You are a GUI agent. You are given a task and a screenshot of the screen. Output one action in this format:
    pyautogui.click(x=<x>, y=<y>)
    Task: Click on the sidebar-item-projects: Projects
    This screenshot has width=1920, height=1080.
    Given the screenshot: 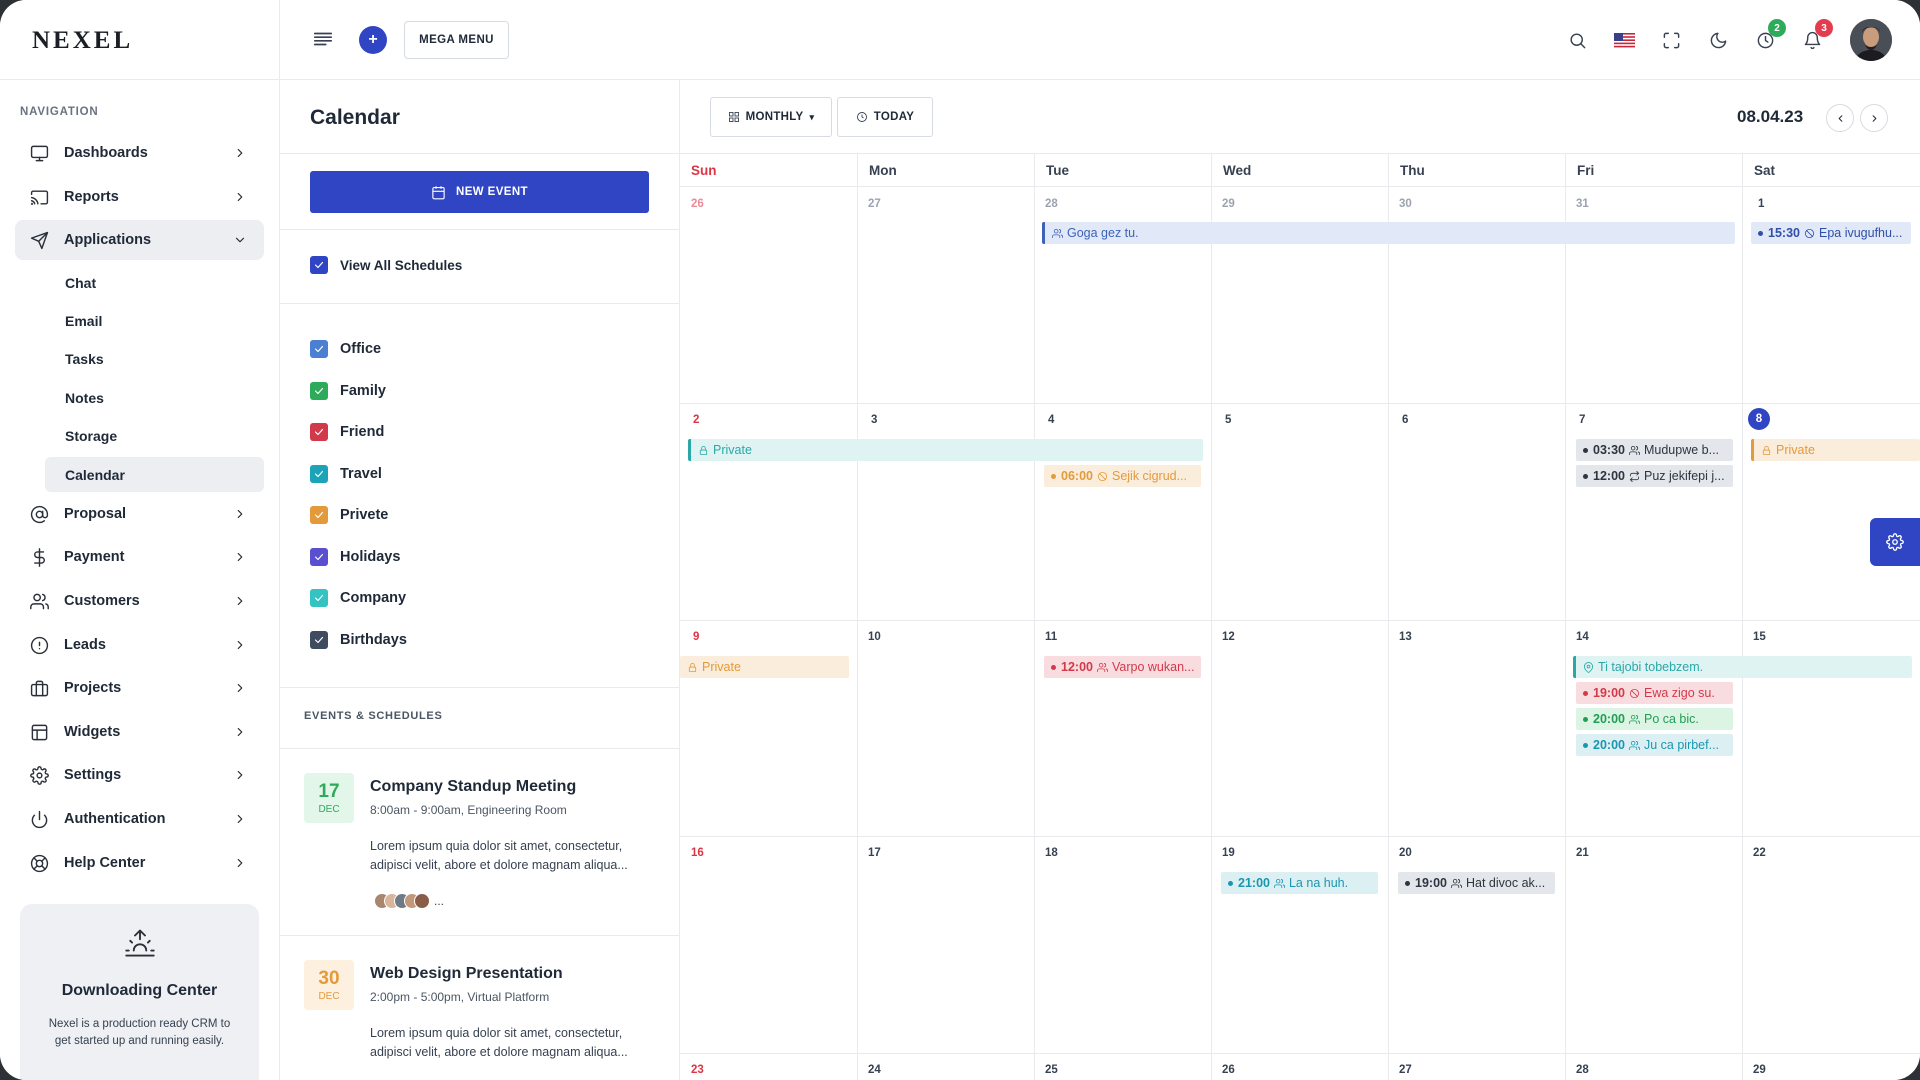 What is the action you would take?
    pyautogui.click(x=139, y=688)
    